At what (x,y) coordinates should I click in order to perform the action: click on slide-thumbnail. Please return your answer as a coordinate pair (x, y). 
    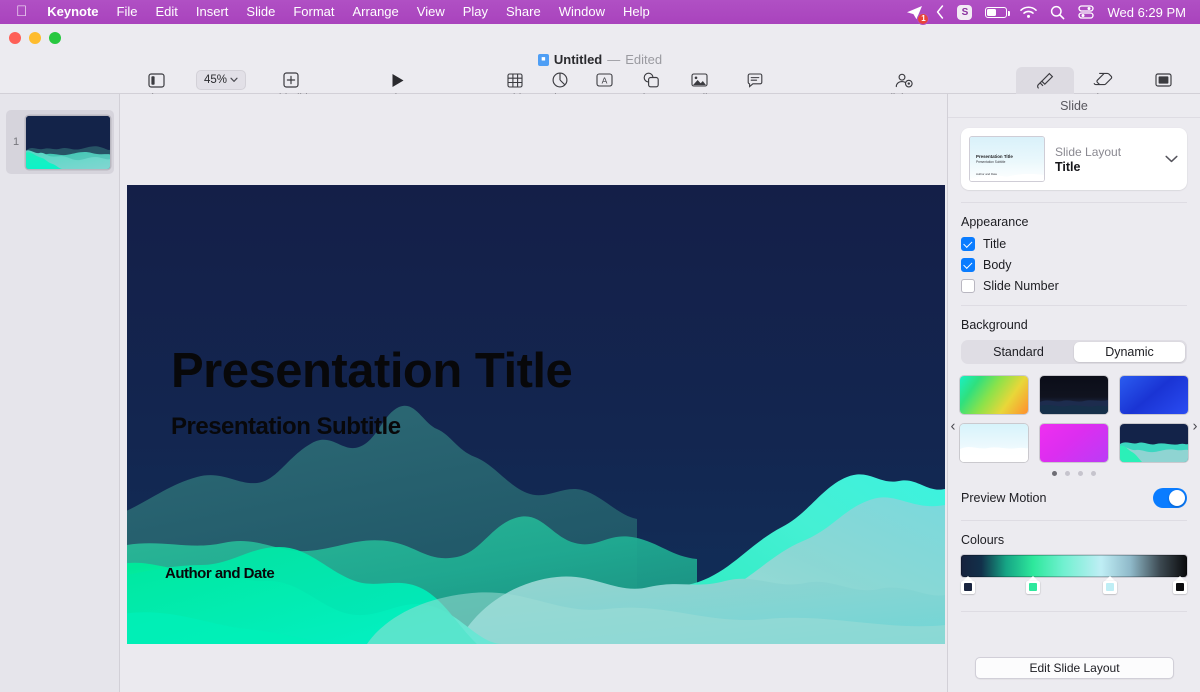
    Looking at the image, I should click on (68, 142).